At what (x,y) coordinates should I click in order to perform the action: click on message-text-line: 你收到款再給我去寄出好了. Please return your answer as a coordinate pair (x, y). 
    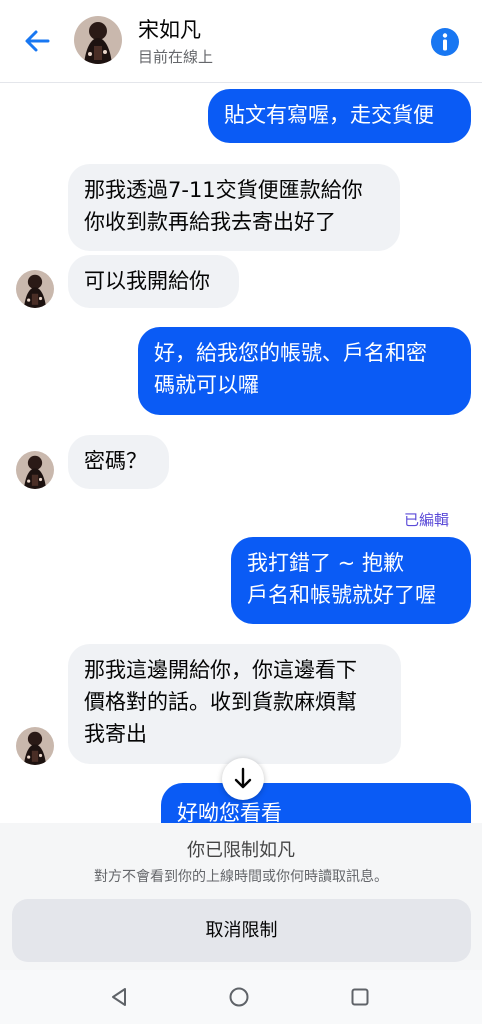
    Looking at the image, I should click on (210, 222).